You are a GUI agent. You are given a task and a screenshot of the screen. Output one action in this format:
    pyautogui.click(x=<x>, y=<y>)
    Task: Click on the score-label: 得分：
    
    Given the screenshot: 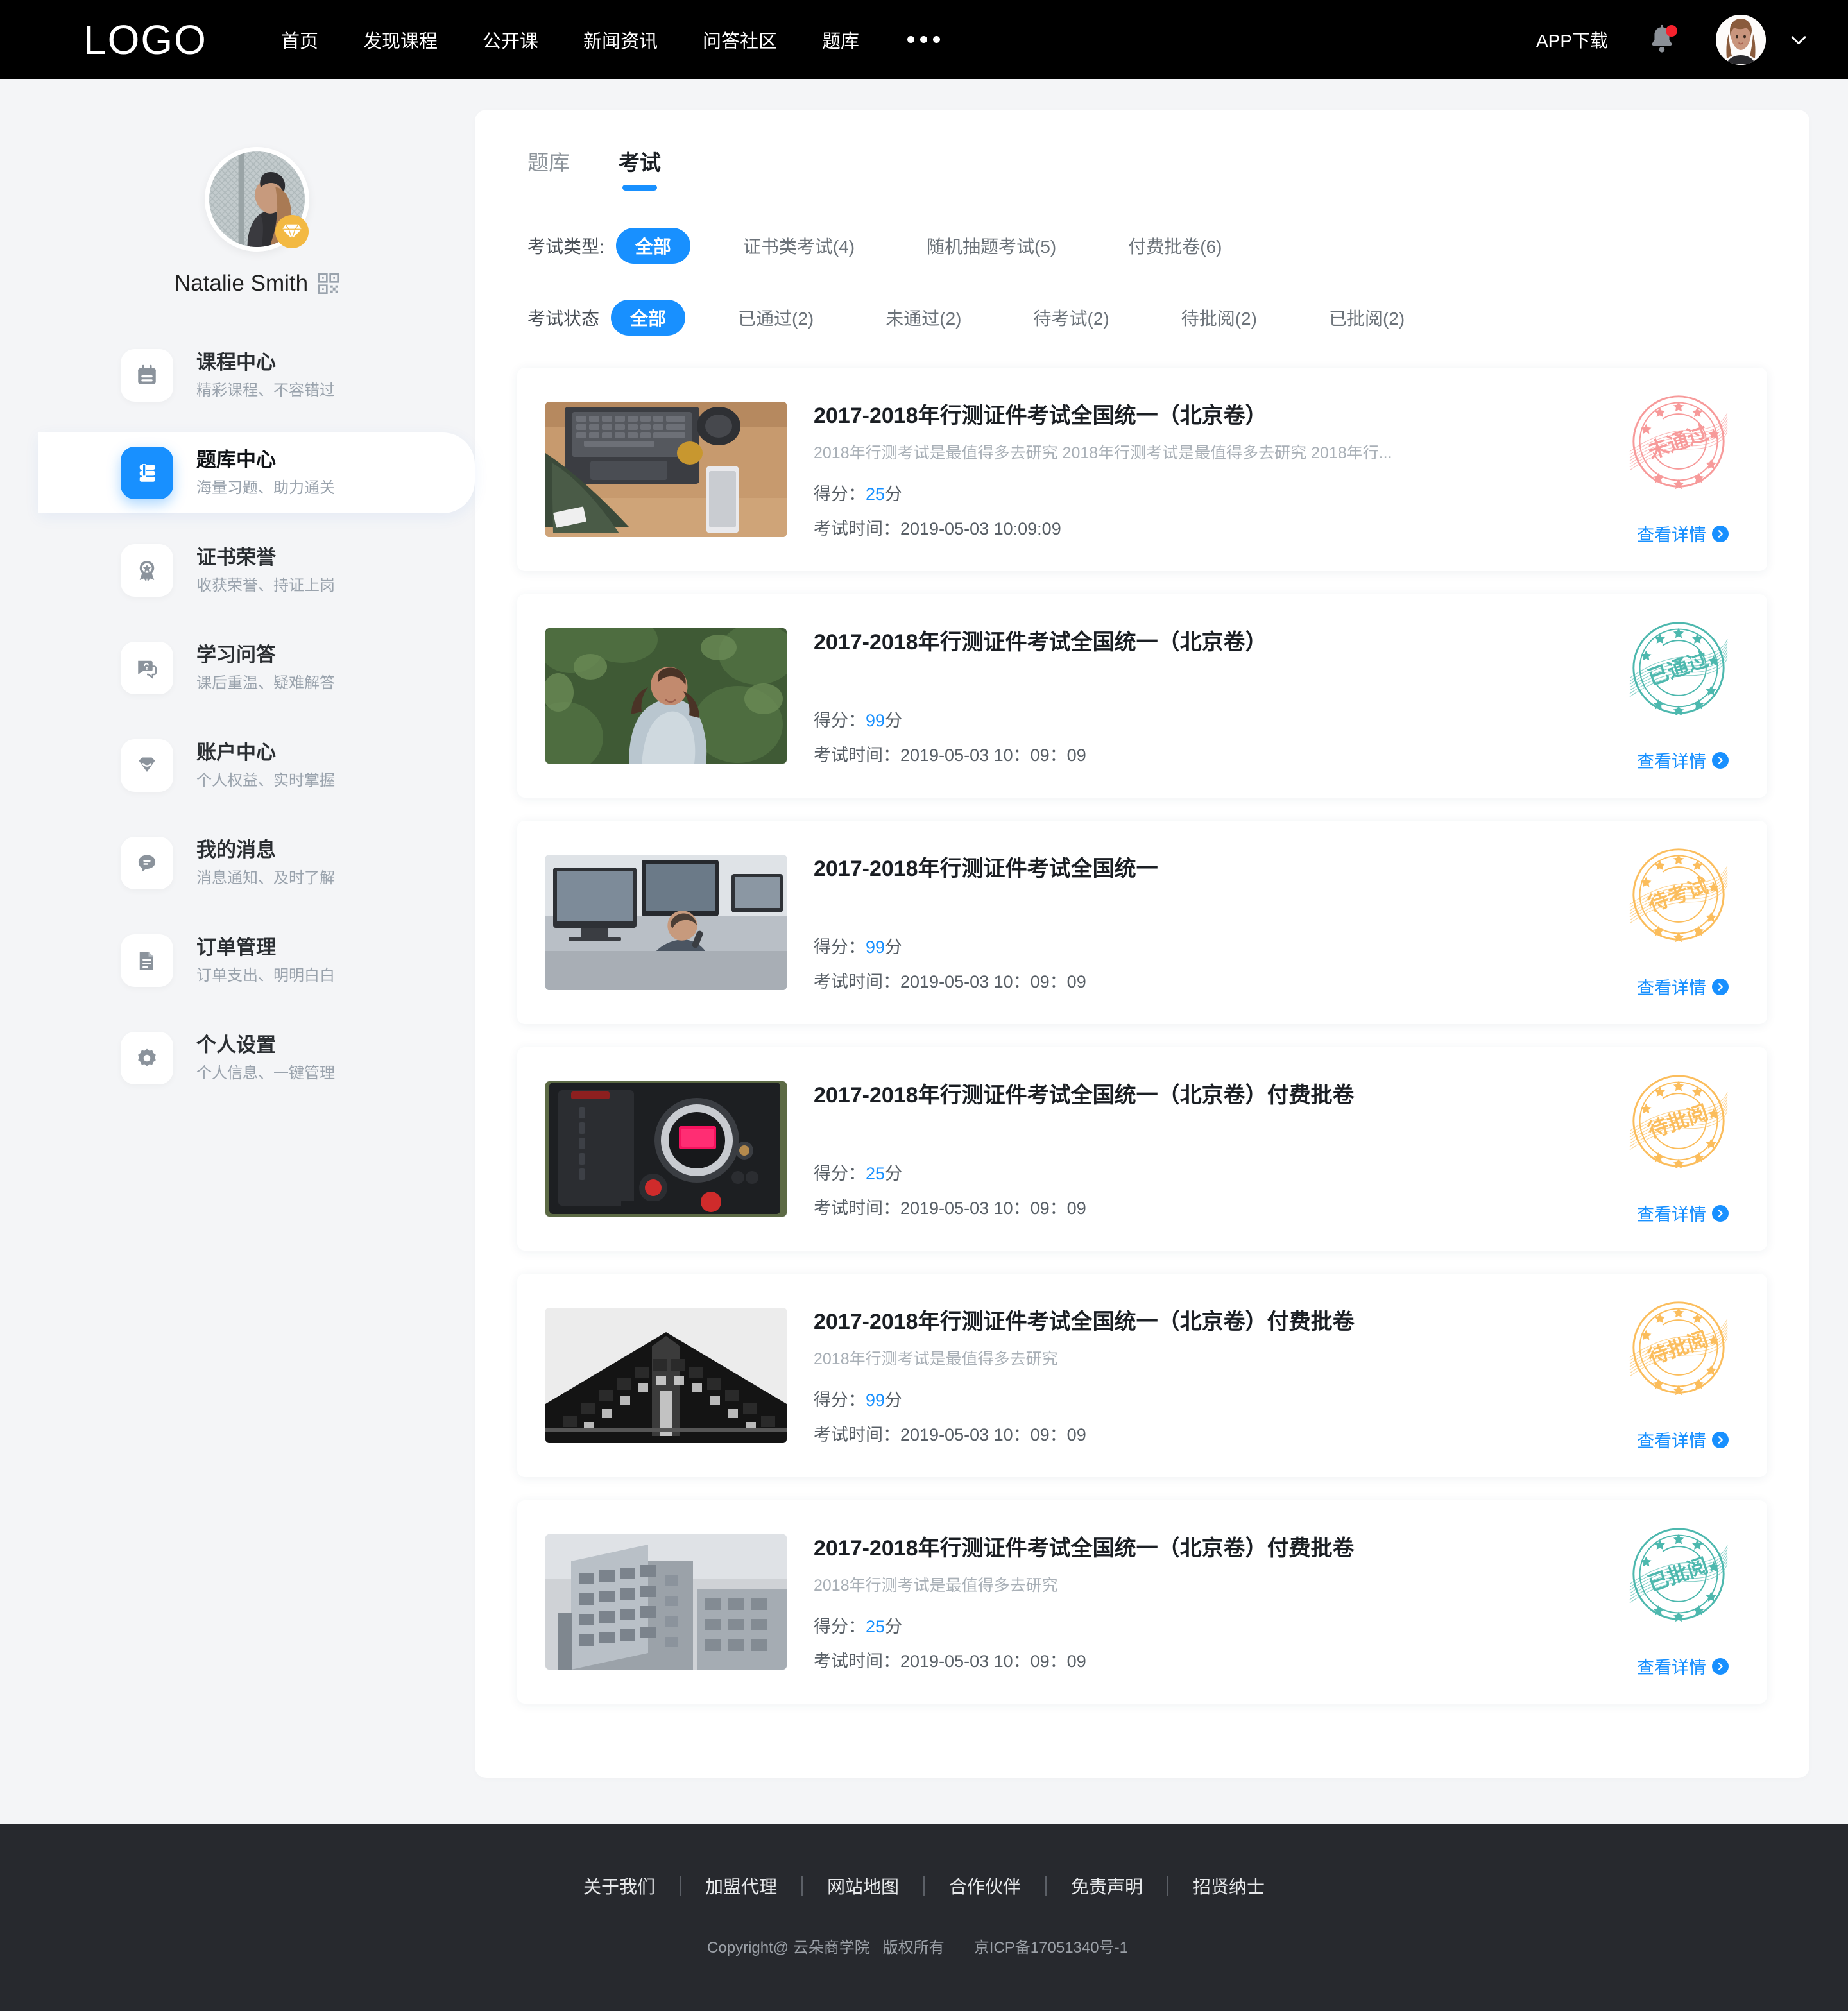 What is the action you would take?
    pyautogui.click(x=840, y=494)
    